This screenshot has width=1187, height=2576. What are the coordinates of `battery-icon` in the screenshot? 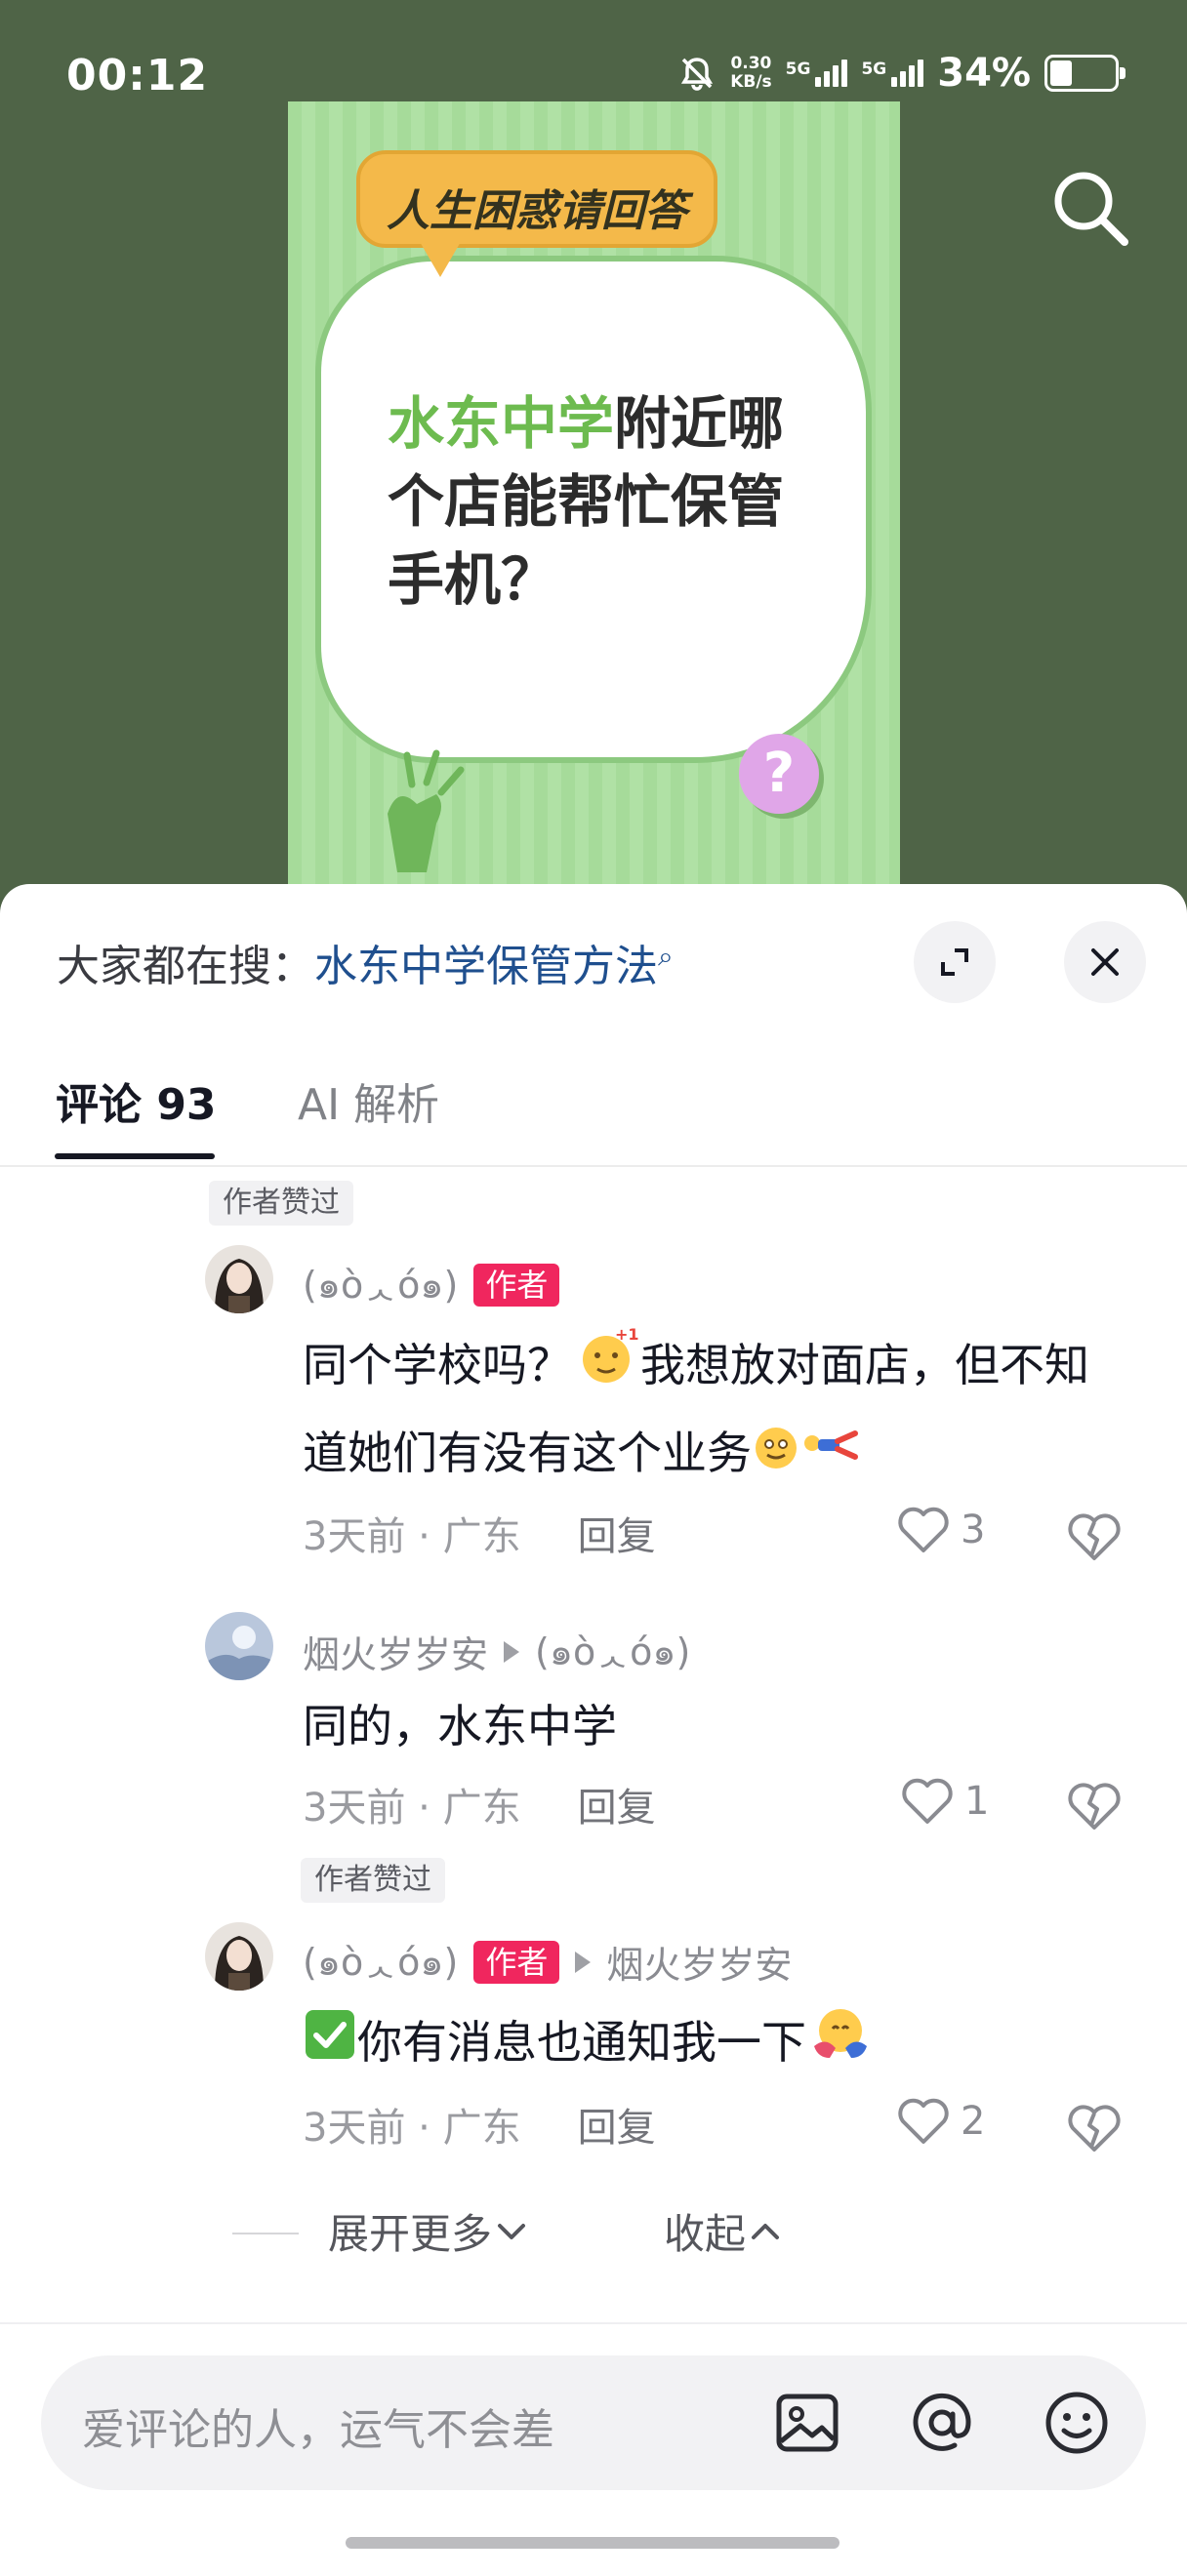 It's located at (1085, 73).